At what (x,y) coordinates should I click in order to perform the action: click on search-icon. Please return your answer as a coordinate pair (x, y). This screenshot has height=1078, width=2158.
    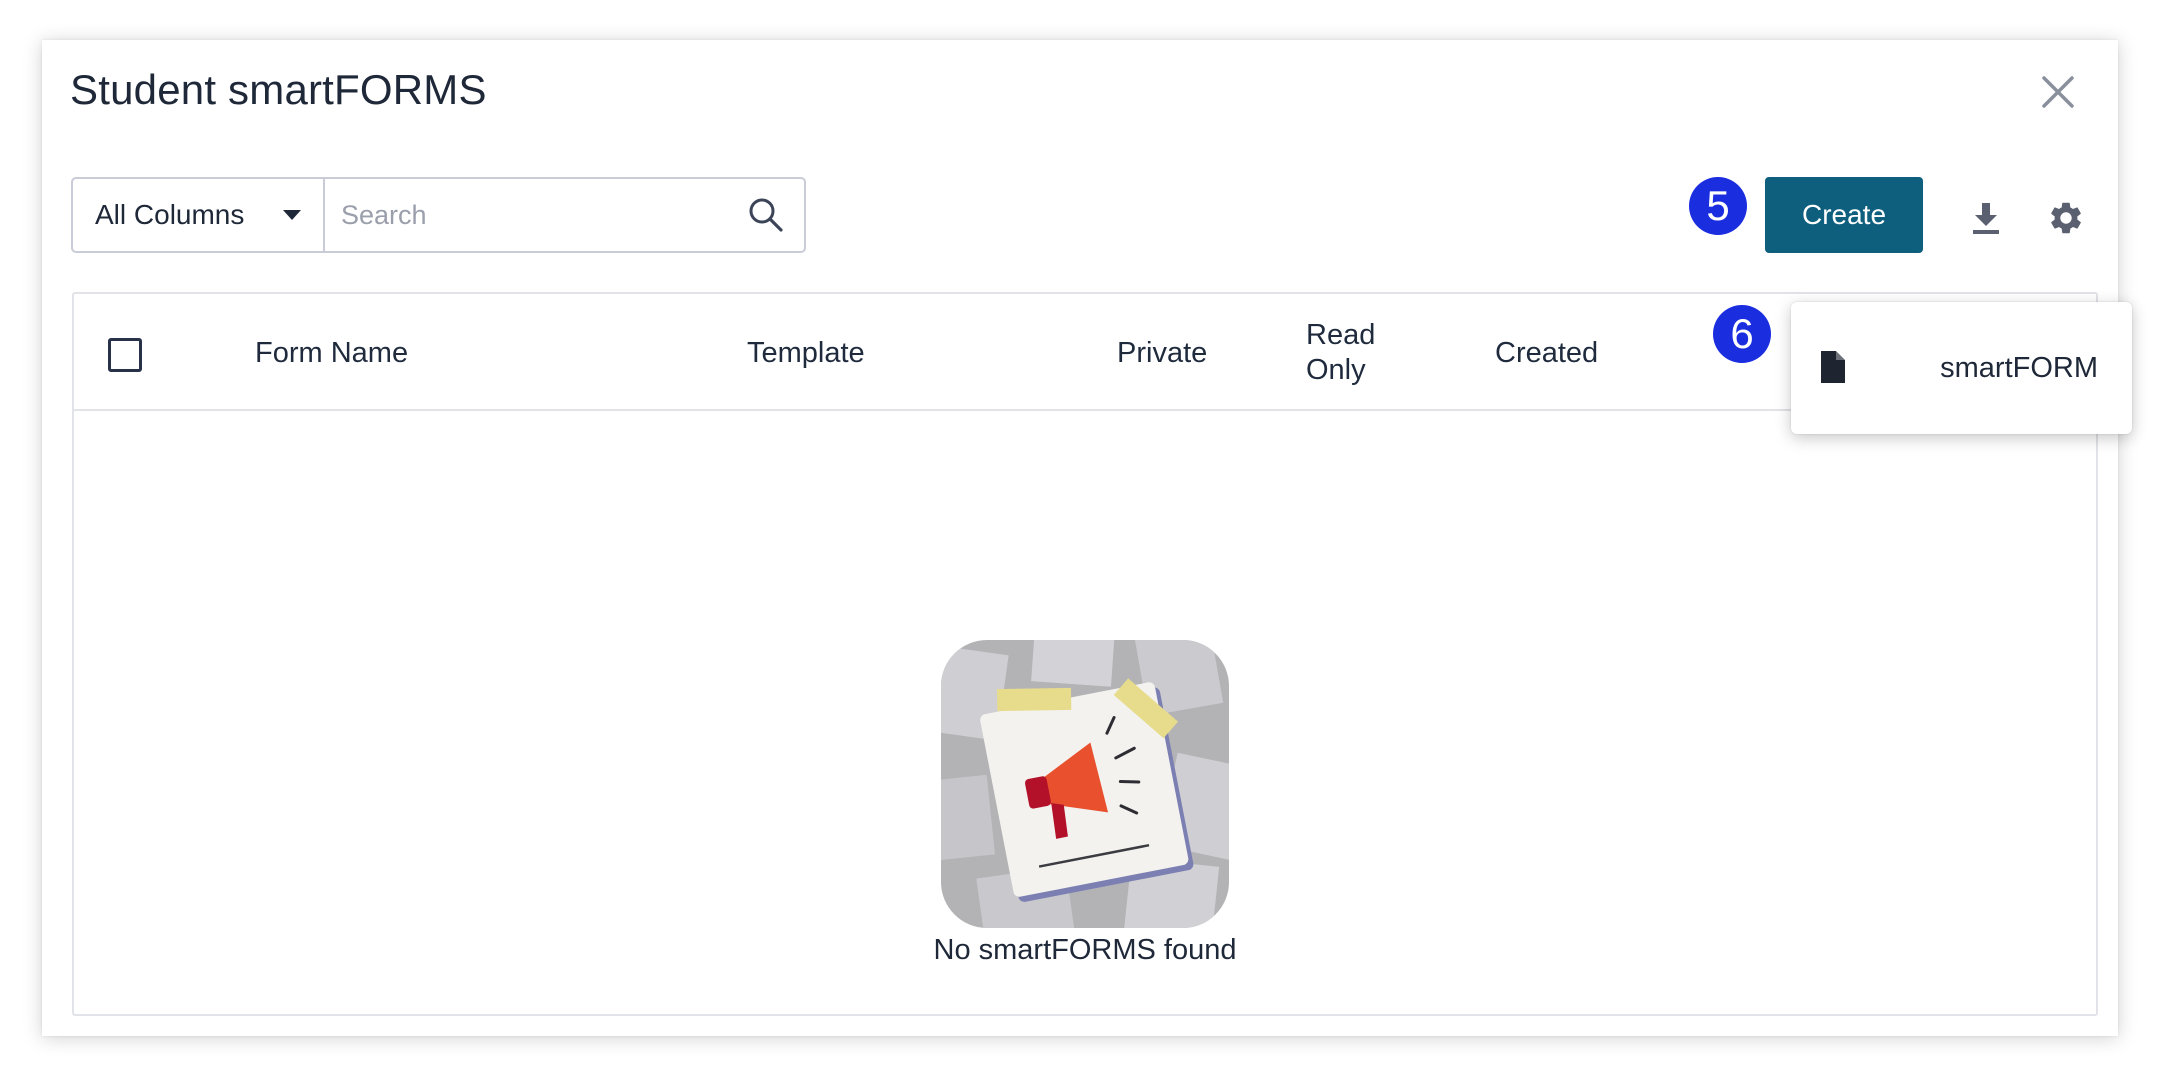
    Looking at the image, I should click on (766, 215).